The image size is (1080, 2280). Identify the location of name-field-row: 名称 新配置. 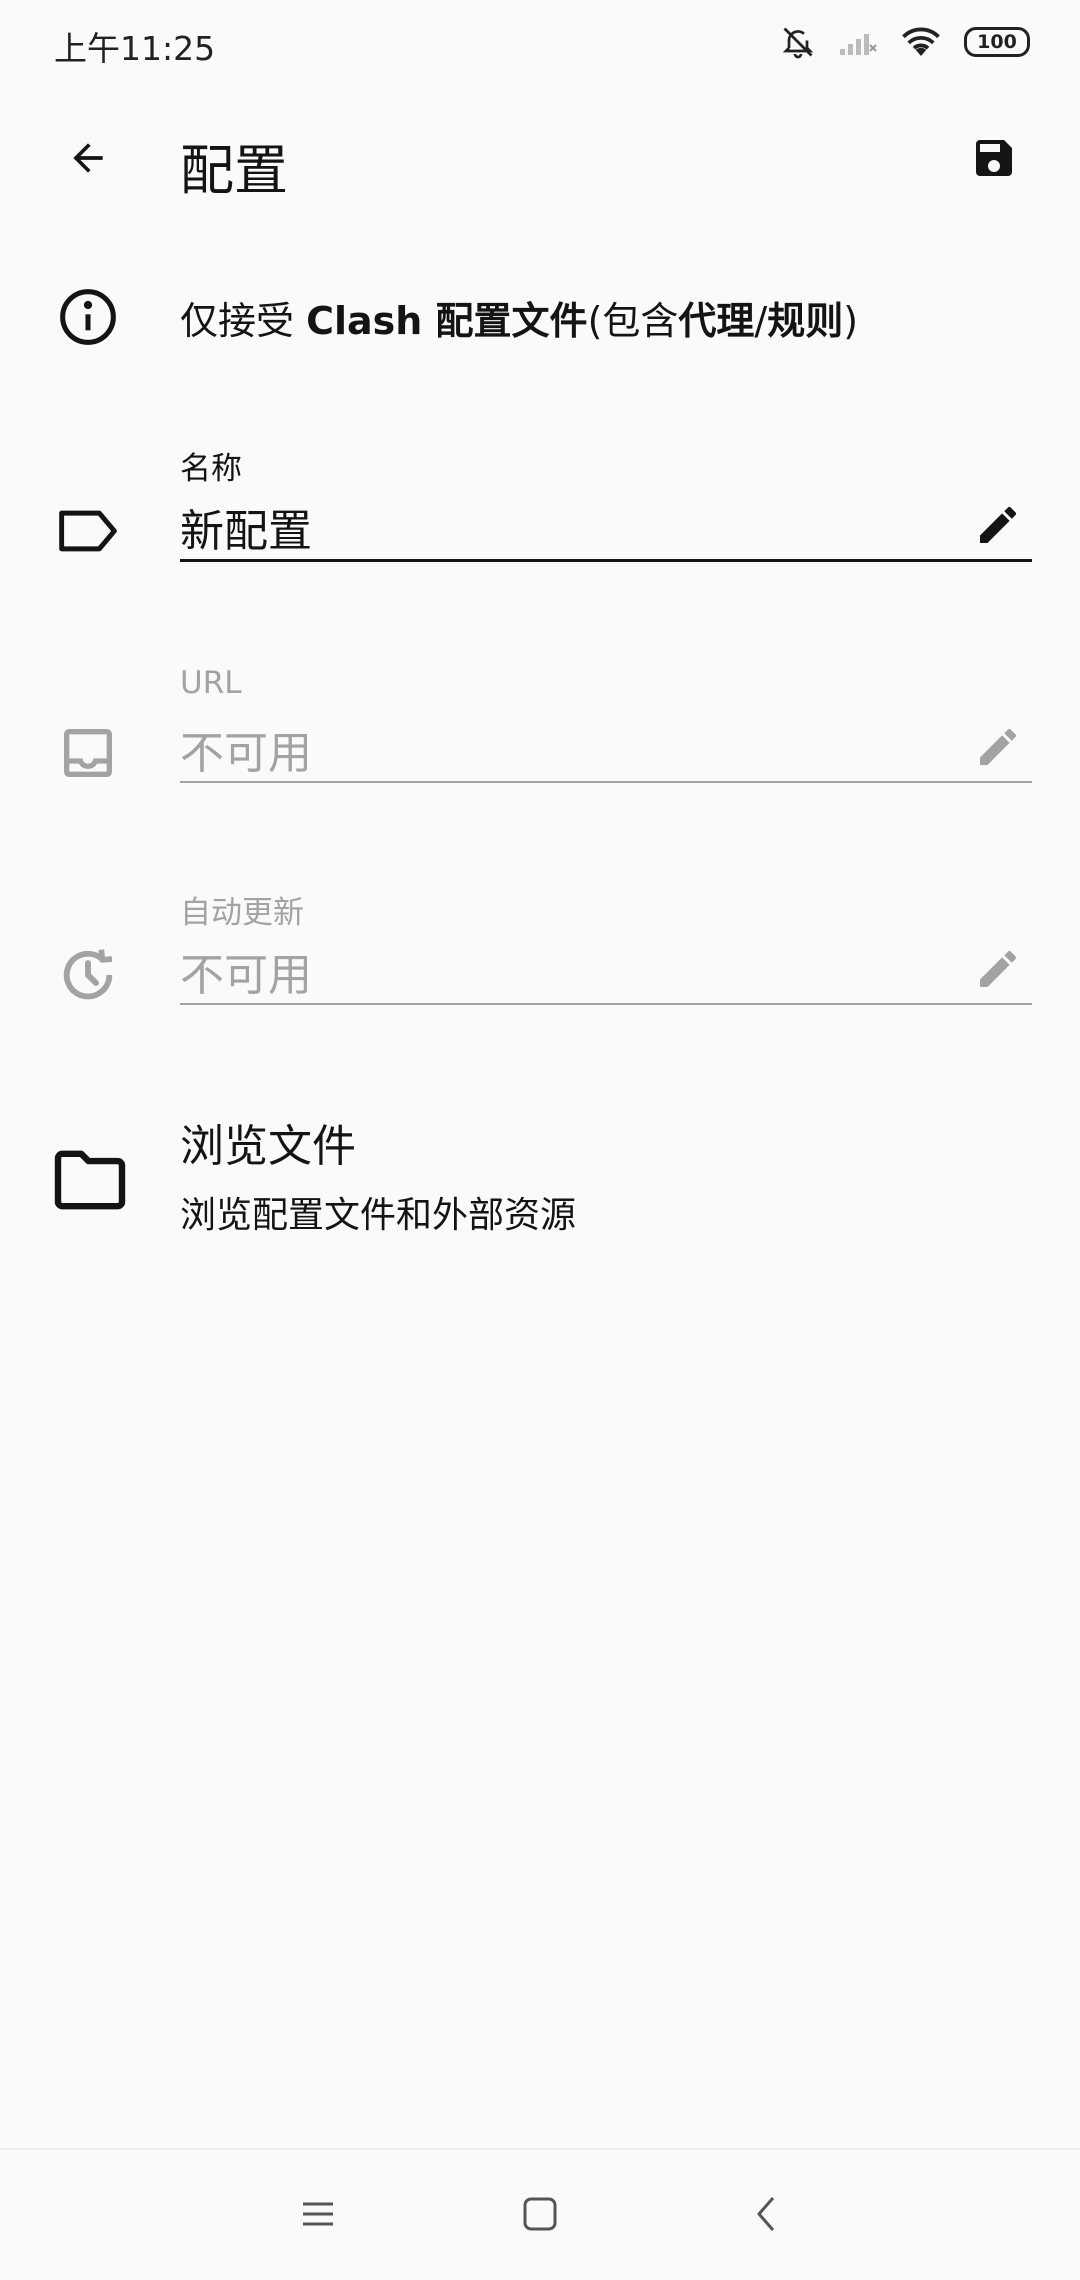
(540, 523).